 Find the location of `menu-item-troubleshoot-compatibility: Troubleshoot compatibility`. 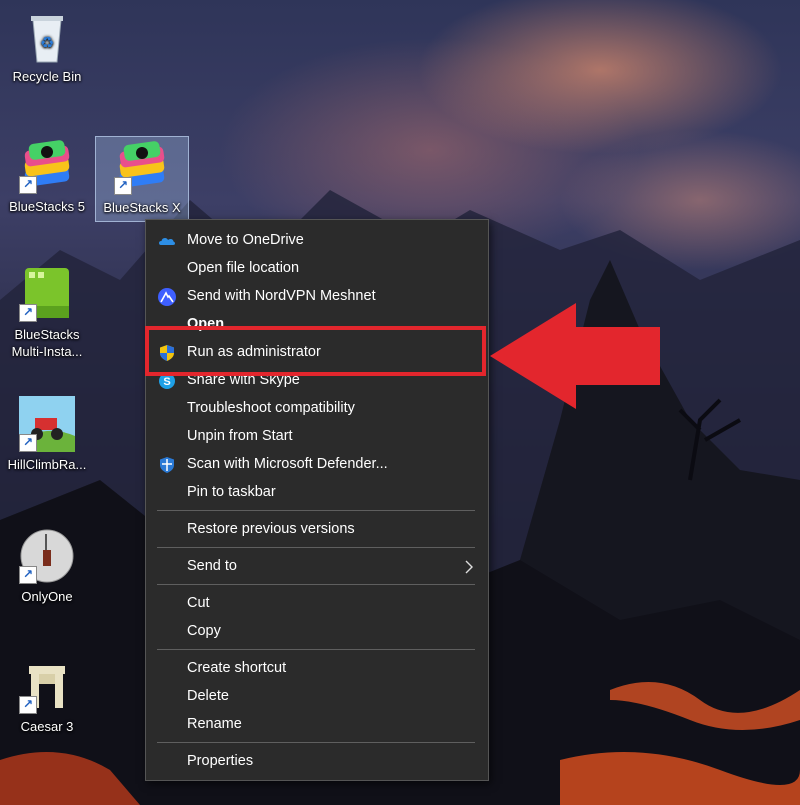

menu-item-troubleshoot-compatibility: Troubleshoot compatibility is located at coordinates (317, 409).